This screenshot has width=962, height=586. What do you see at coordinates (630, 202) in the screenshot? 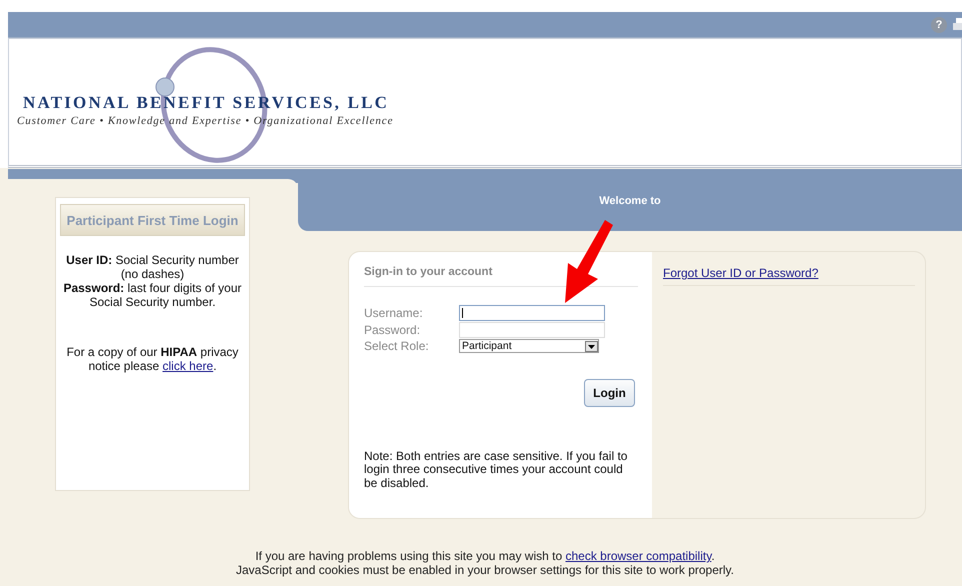
I see `welcome-title: Welcome to` at bounding box center [630, 202].